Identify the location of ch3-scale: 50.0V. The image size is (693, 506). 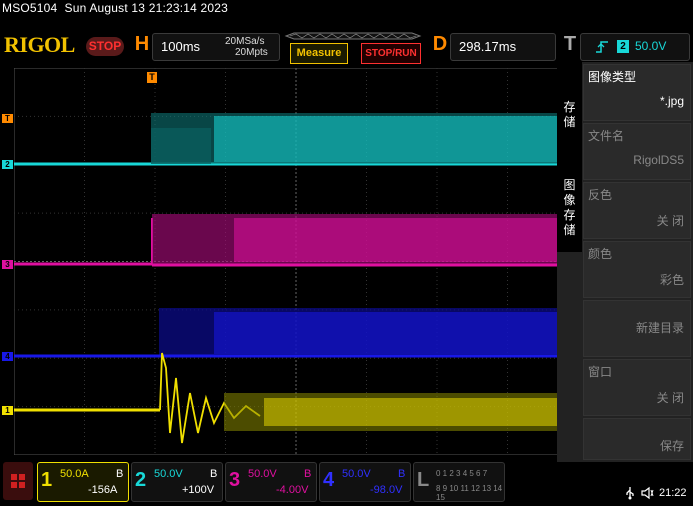
(262, 474).